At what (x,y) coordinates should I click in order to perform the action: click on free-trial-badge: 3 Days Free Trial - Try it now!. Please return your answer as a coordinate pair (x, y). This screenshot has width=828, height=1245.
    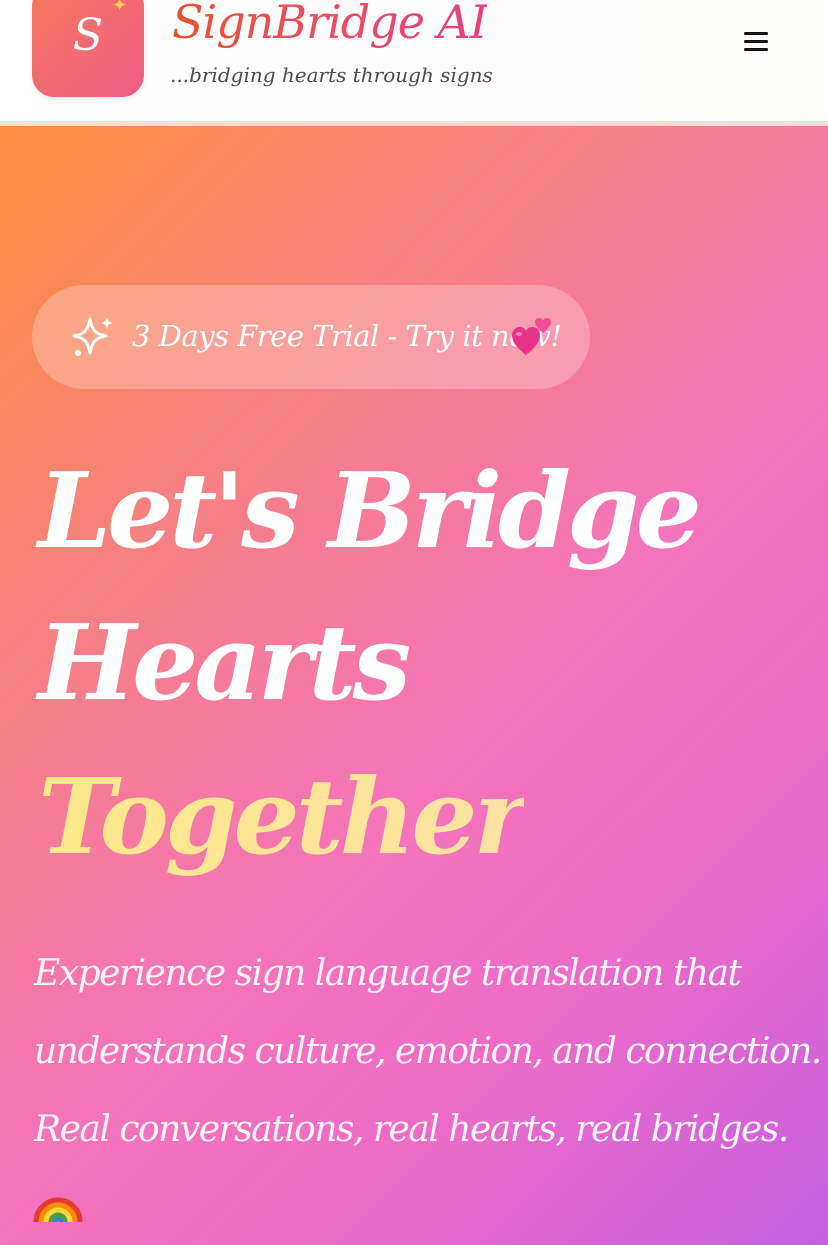
    Looking at the image, I should click on (311, 337).